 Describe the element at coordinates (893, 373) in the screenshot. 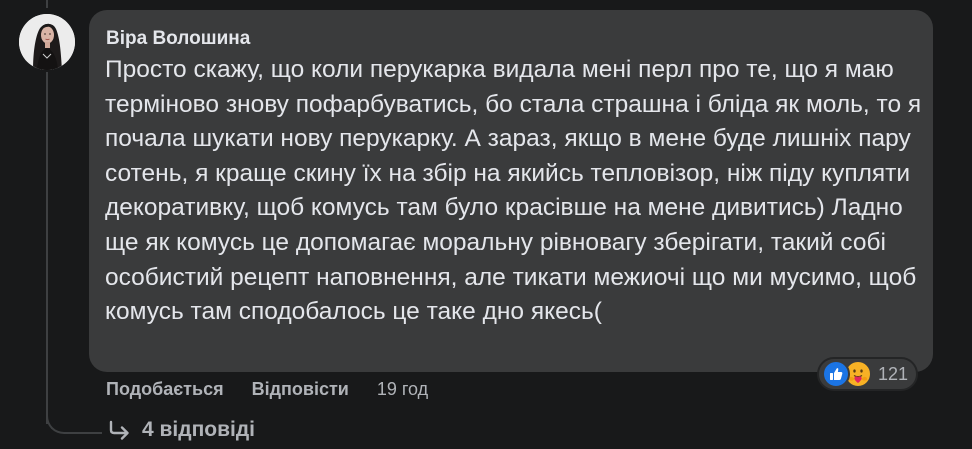

I see `reactions-count: 121` at that location.